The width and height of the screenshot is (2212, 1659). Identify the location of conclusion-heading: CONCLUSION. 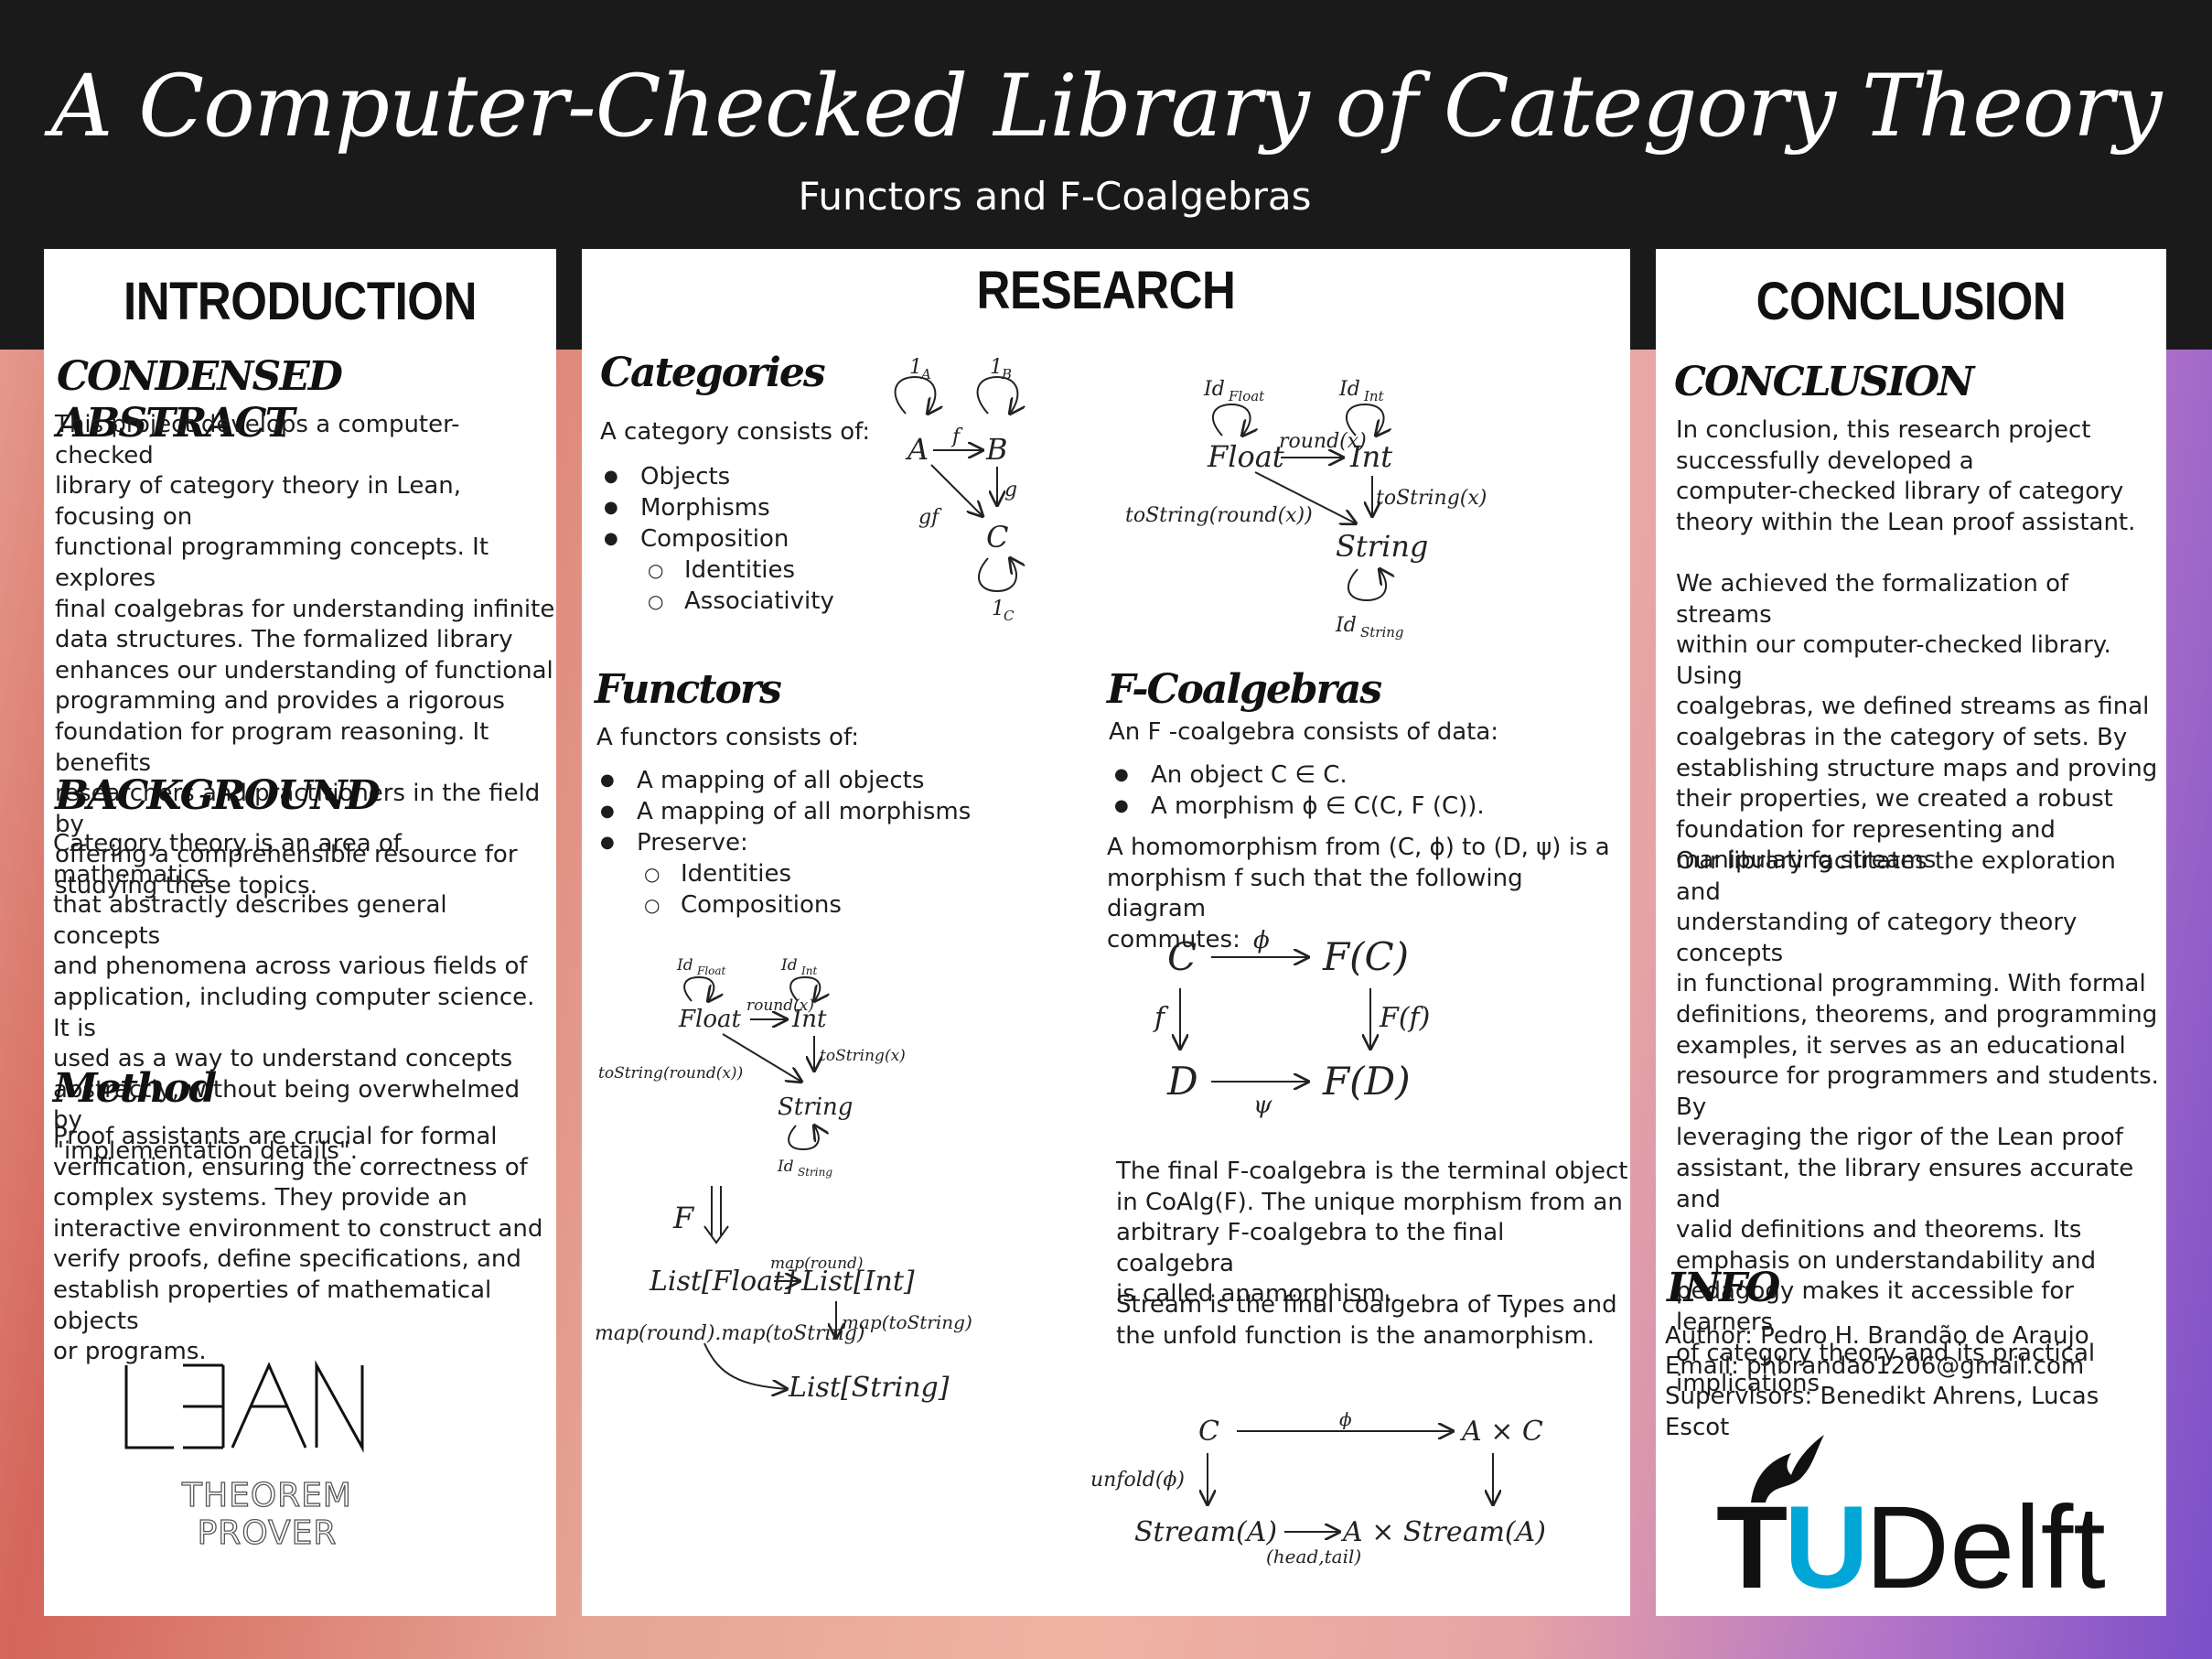
(1911, 301).